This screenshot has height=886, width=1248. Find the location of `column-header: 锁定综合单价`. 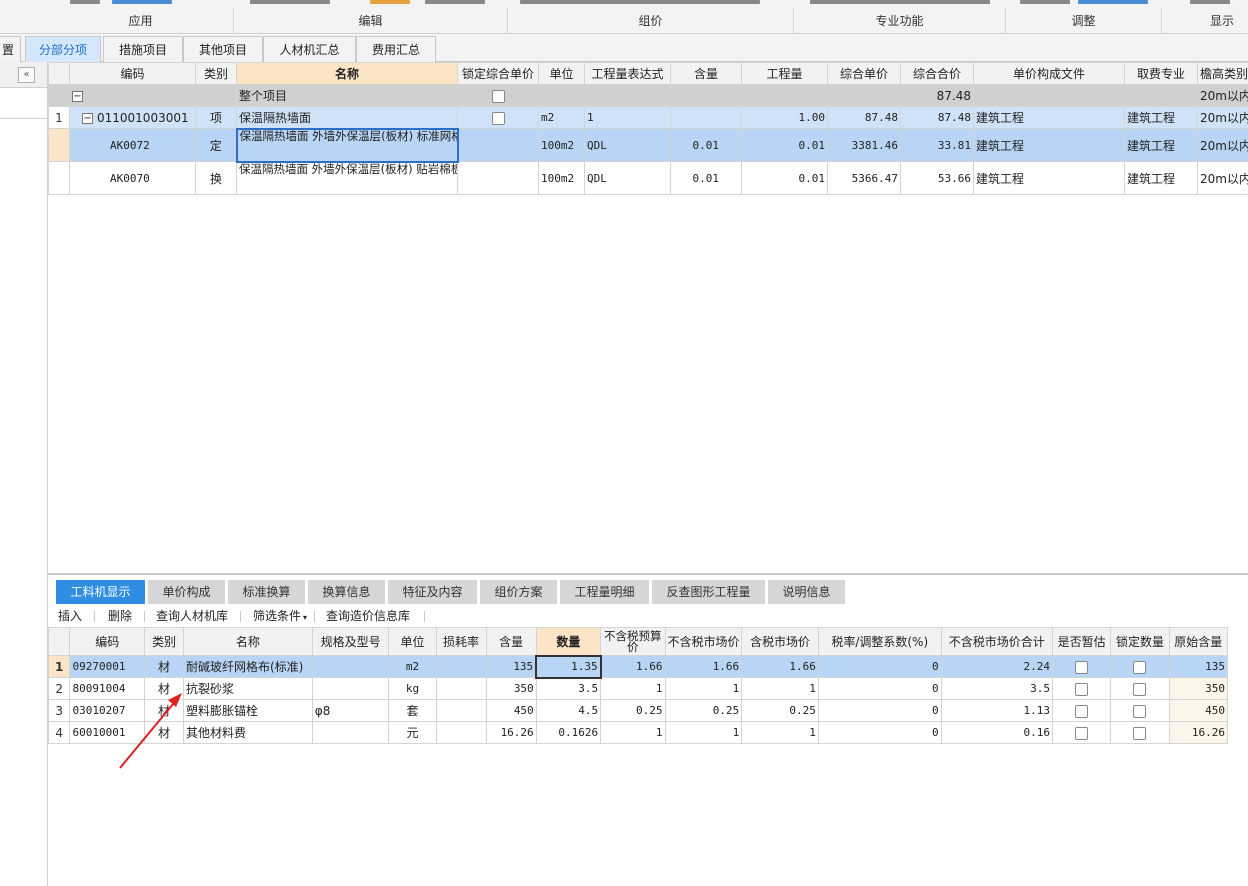

column-header: 锁定综合单价 is located at coordinates (498, 73).